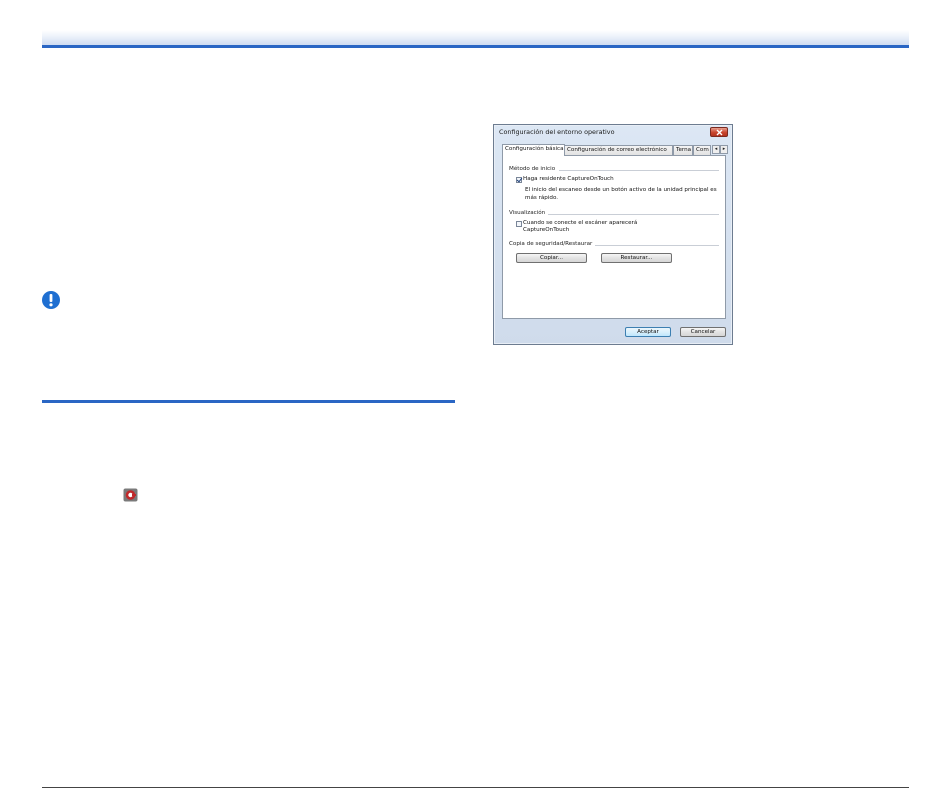  I want to click on close-icon, so click(719, 132).